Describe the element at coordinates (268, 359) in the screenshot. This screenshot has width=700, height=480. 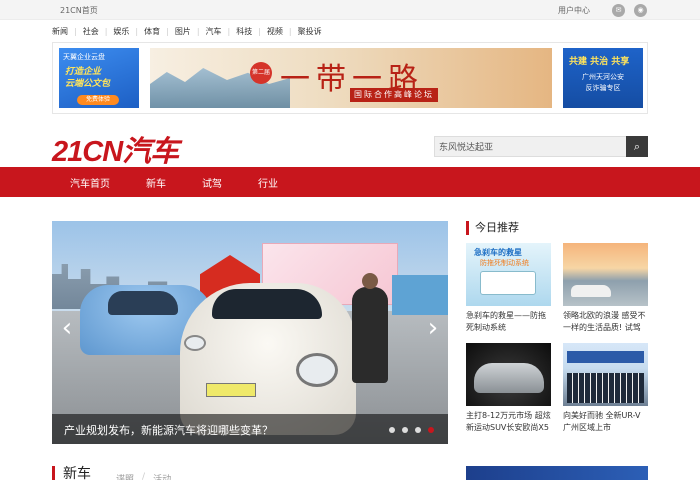
I see `white-car` at that location.